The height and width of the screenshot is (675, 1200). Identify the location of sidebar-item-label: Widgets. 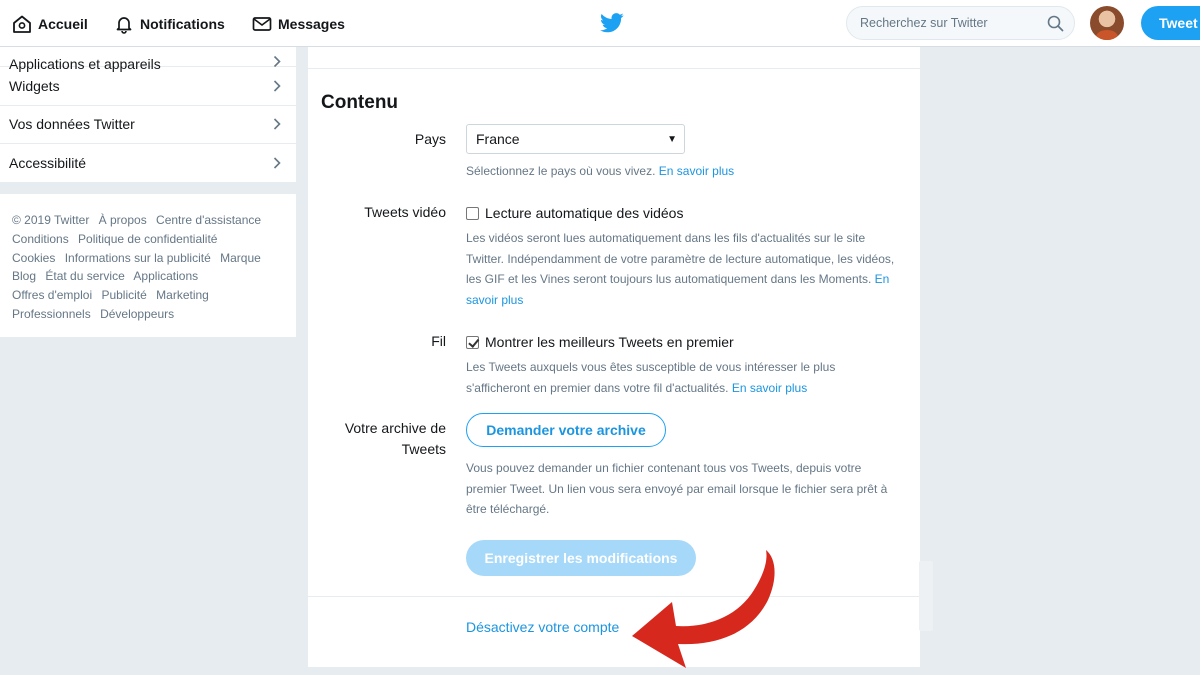
(34, 85).